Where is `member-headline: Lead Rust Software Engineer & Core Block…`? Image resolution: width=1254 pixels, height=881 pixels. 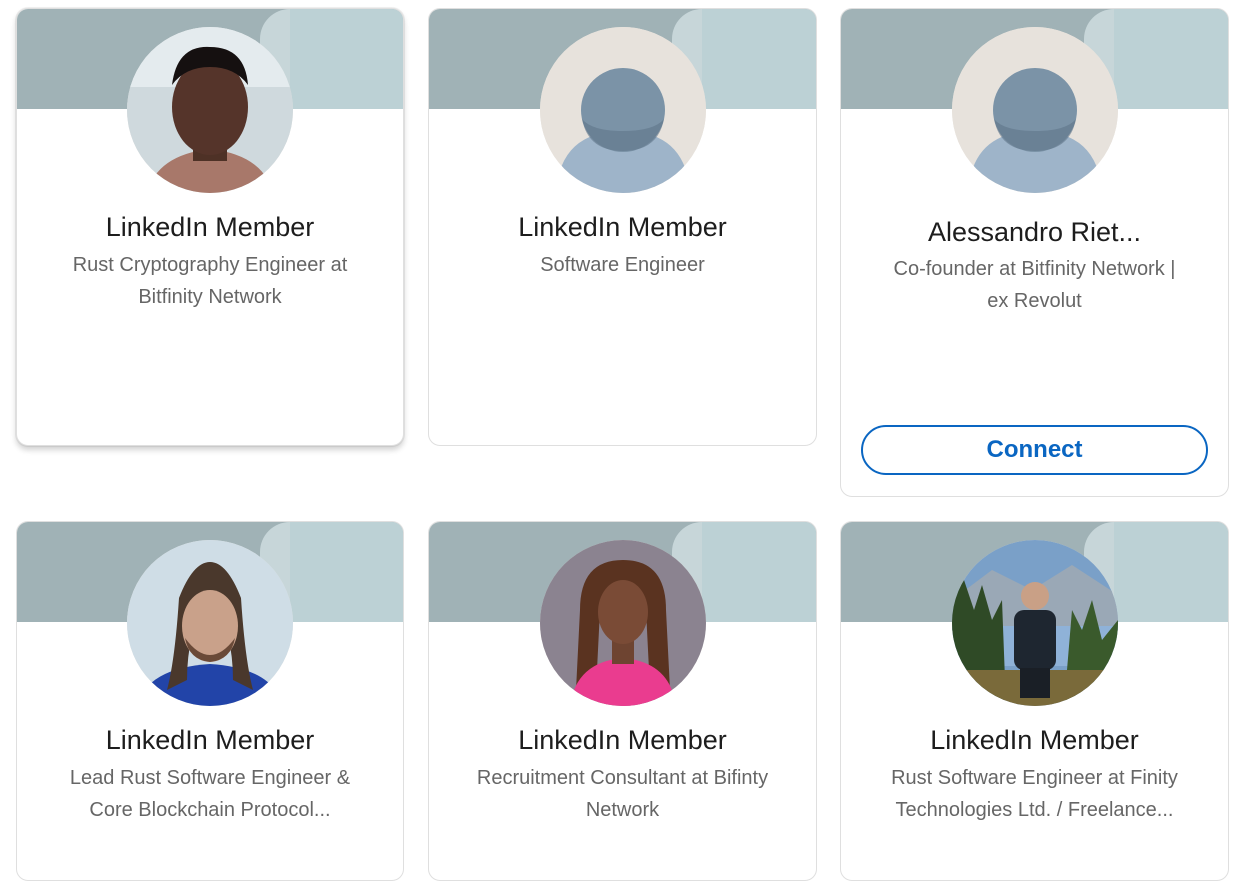 member-headline: Lead Rust Software Engineer & Core Block… is located at coordinates (210, 794).